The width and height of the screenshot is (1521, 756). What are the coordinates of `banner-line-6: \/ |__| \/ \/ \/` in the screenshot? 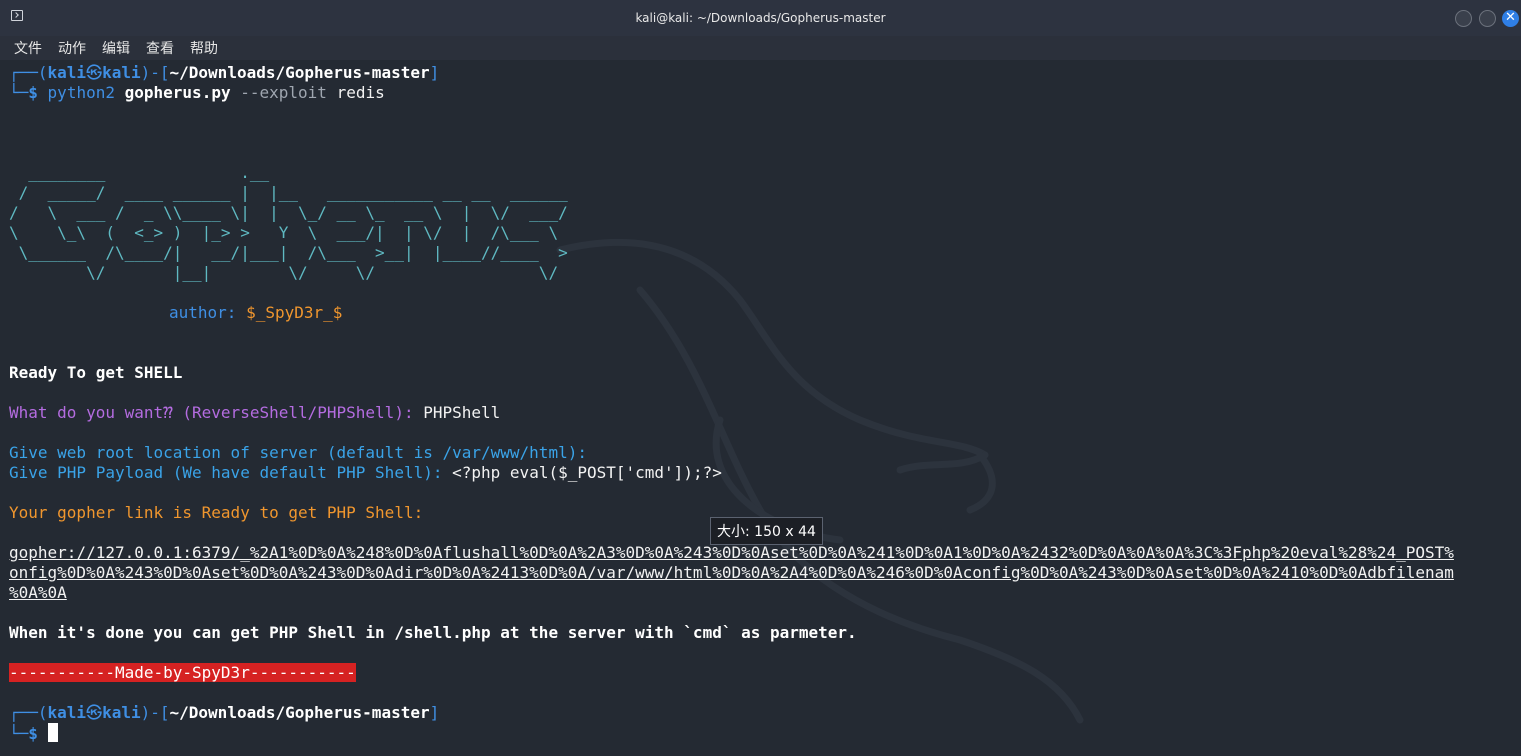 It's located at (284, 272).